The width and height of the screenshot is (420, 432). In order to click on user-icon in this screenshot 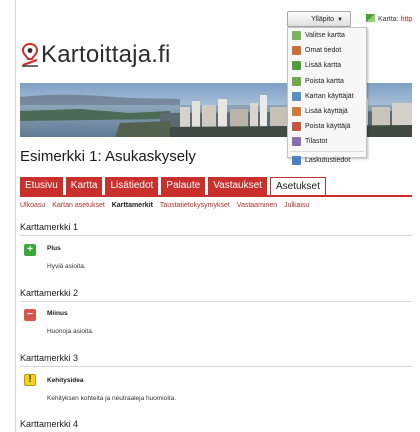, I will do `click(296, 51)`.